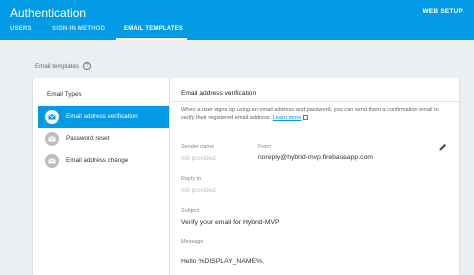  I want to click on tab-email-templates: EMAIL TEMPLATES, so click(153, 29).